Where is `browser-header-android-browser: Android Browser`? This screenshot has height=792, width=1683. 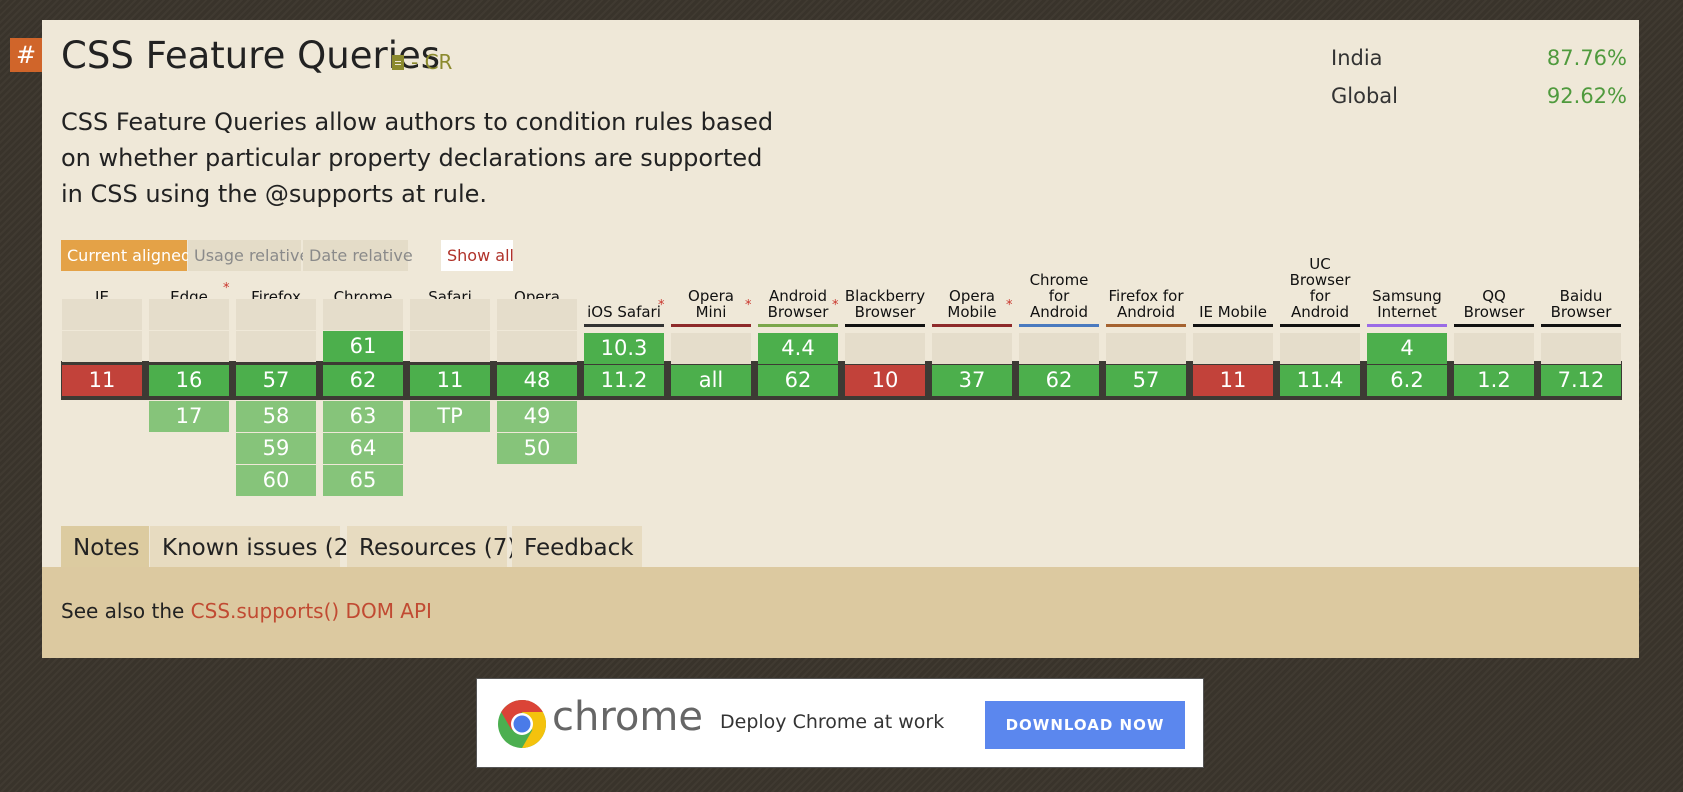
browser-header-android-browser: Android Browser is located at coordinates (798, 304).